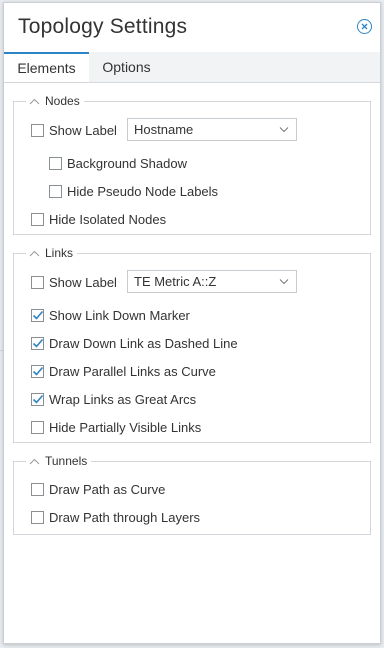 The width and height of the screenshot is (384, 648). What do you see at coordinates (37, 489) in the screenshot?
I see `draw-path-curve-checkbox` at bounding box center [37, 489].